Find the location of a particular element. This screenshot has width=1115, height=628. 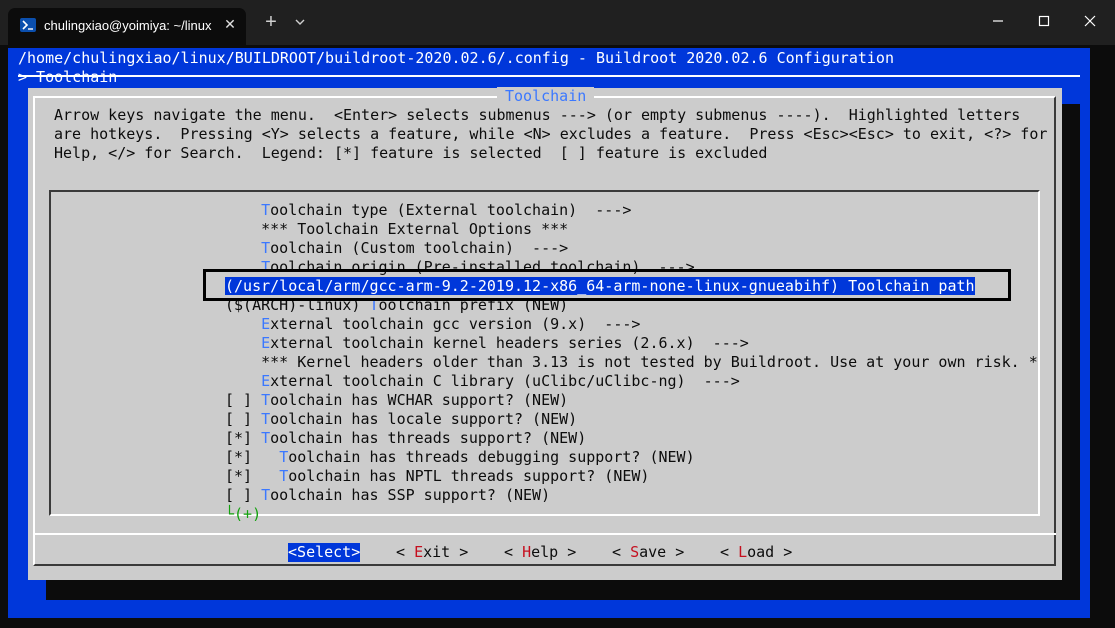

menu-item-text: [ ] Toolchain has WCHAR support? (NEW) is located at coordinates (396, 400).